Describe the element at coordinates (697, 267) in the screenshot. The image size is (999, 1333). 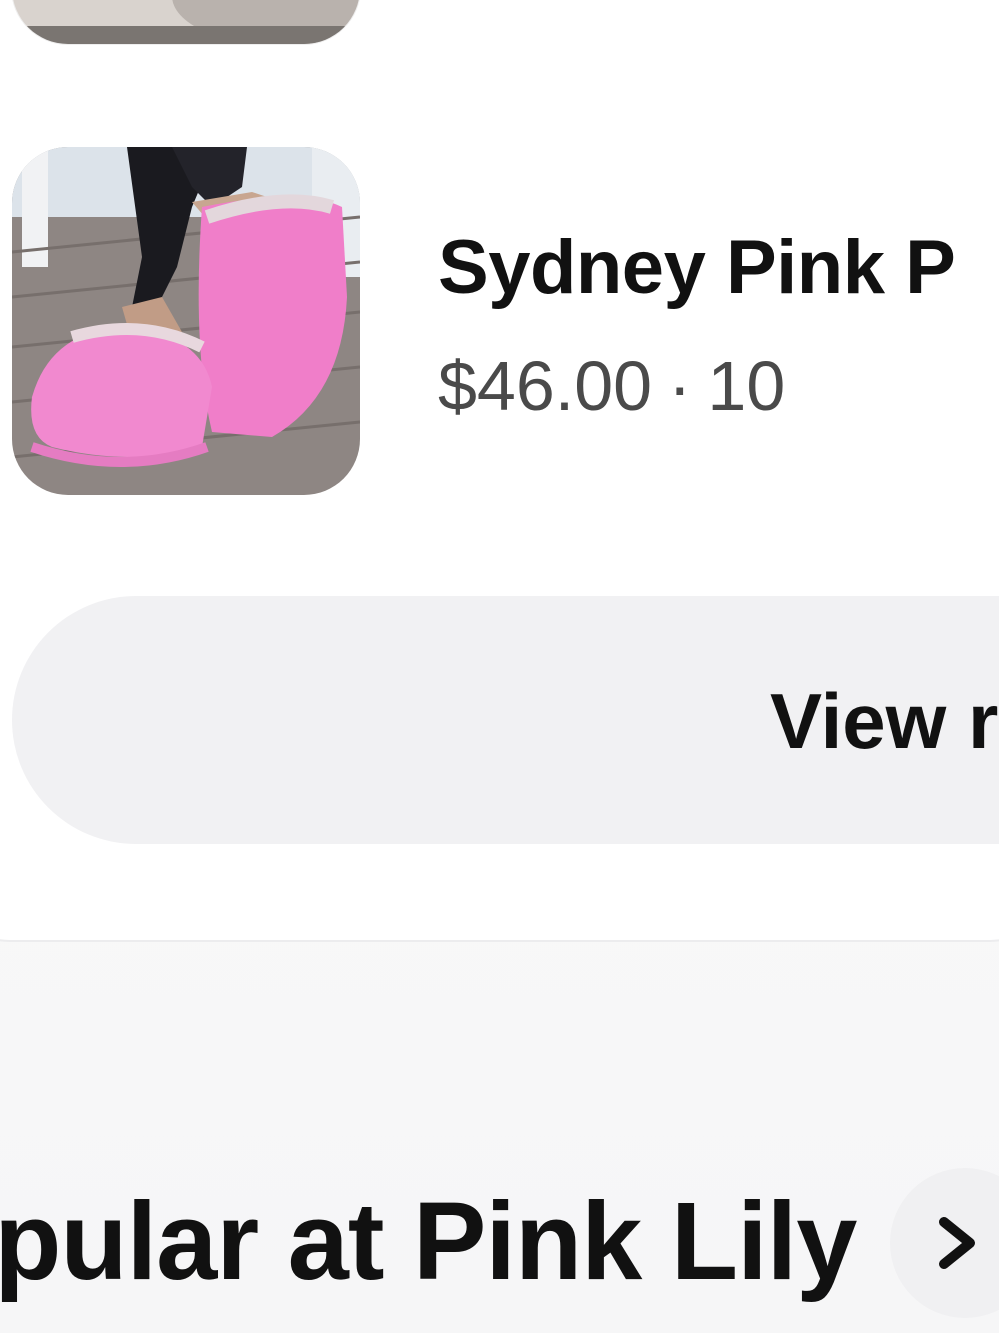
I see `product-title: Sydney Pink P` at that location.